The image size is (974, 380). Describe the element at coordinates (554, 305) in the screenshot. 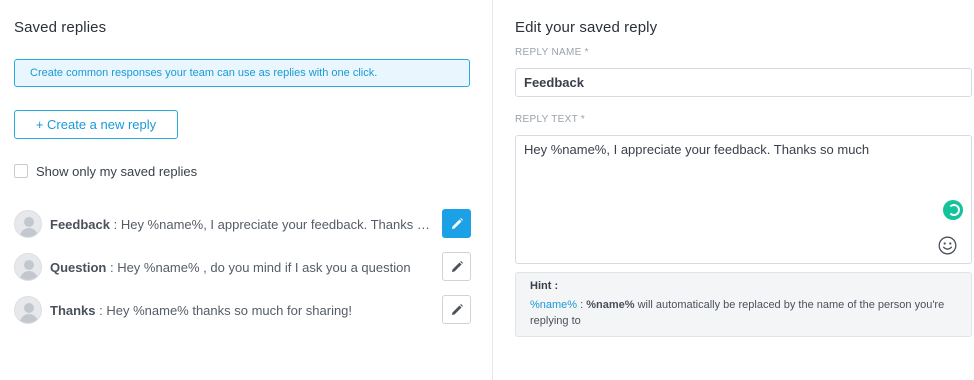

I see `hint-variable: %name%` at that location.